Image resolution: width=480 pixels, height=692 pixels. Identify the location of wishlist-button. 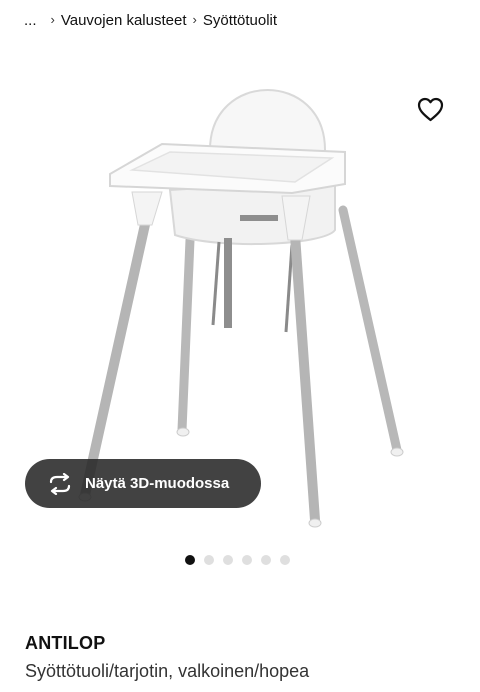
(430, 109).